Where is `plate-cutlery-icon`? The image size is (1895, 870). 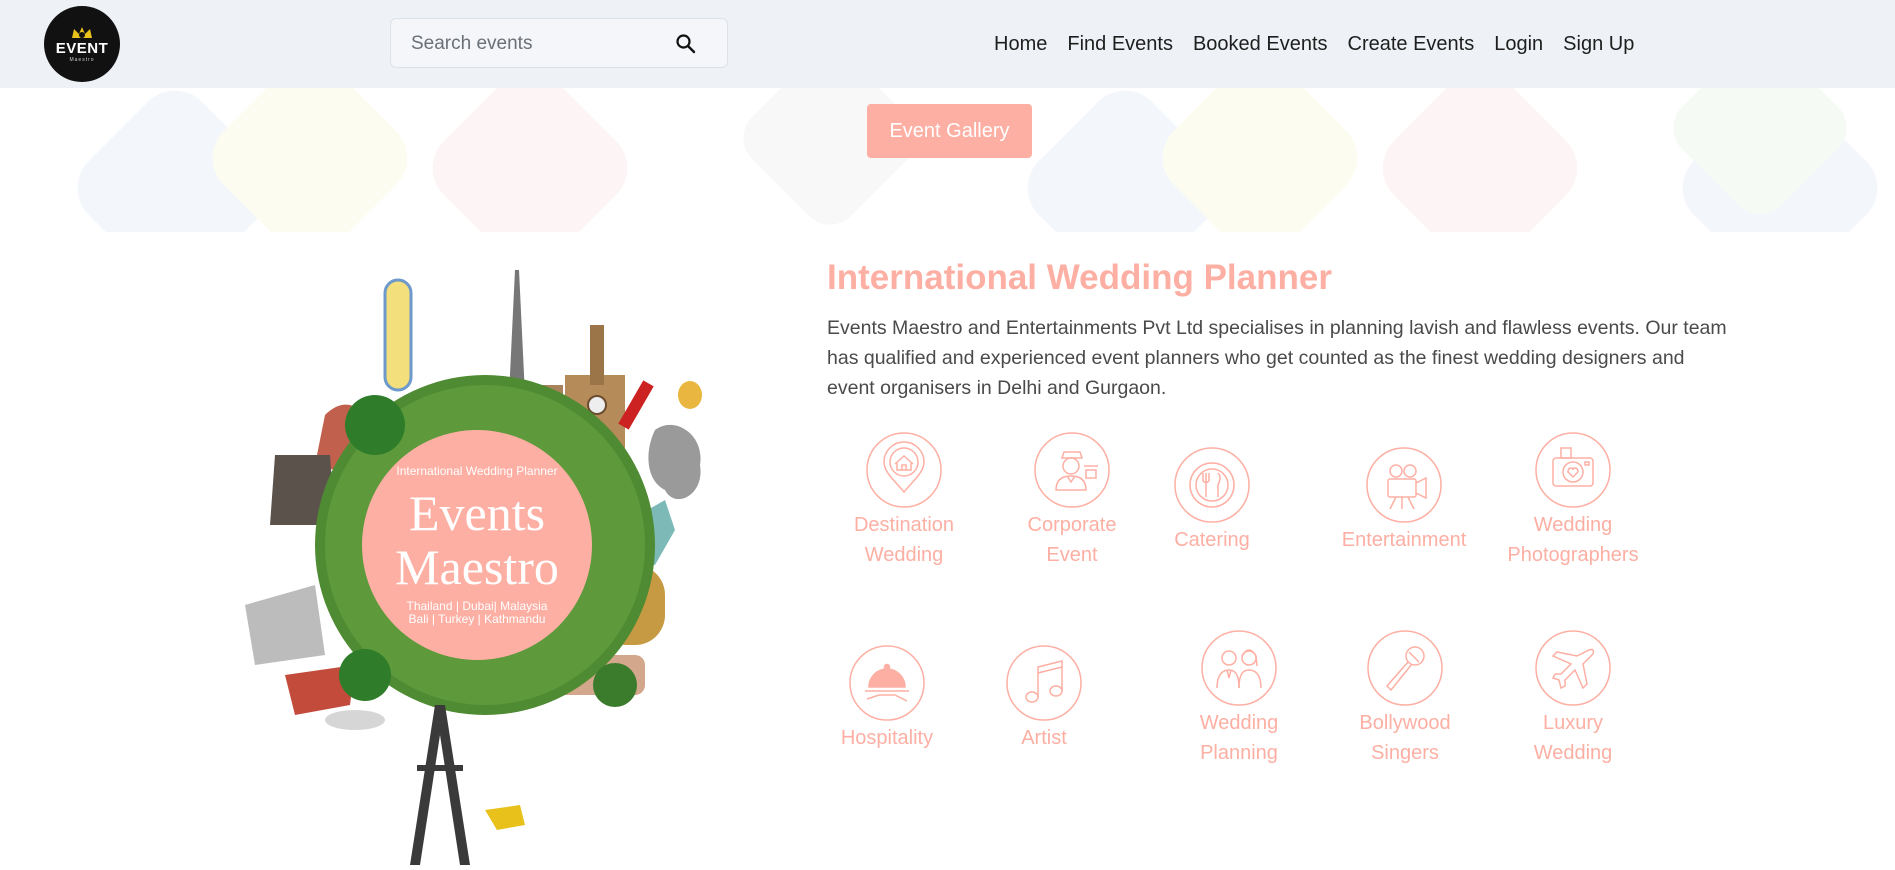 plate-cutlery-icon is located at coordinates (1212, 485).